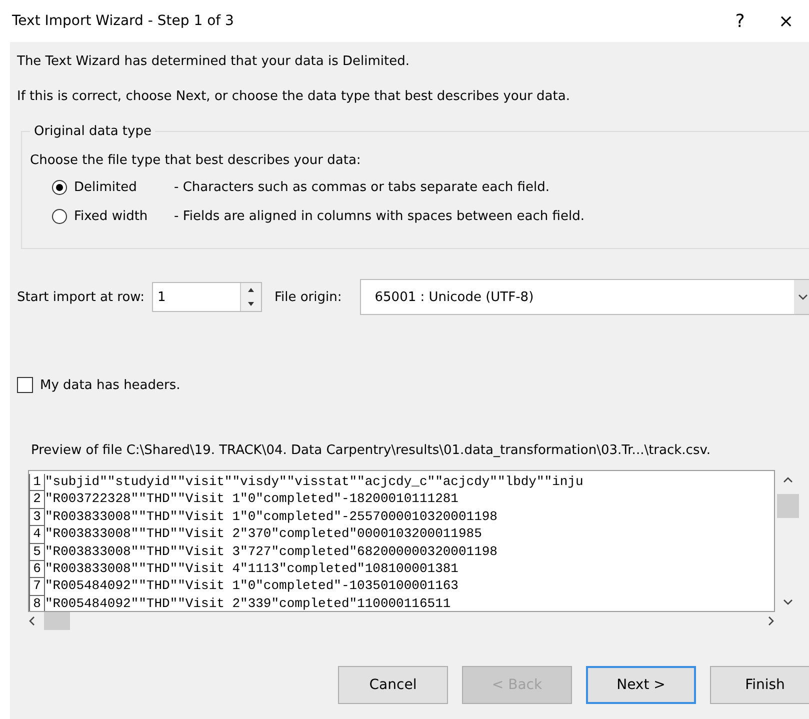 The image size is (809, 719). Describe the element at coordinates (788, 480) in the screenshot. I see `chevron-up-icon` at that location.